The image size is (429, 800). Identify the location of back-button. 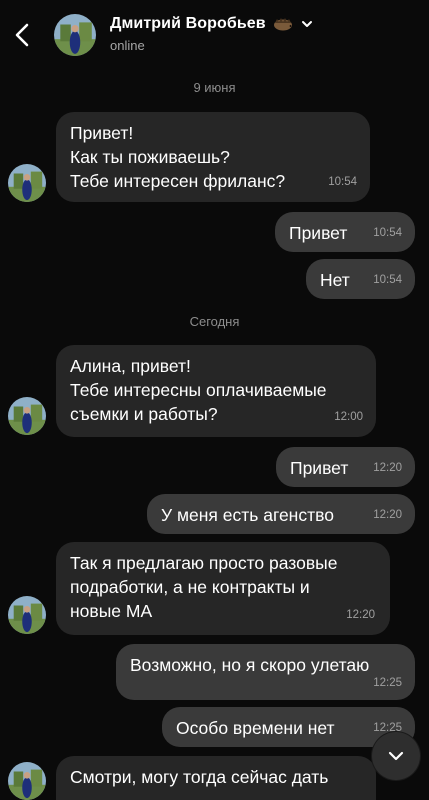
(23, 35).